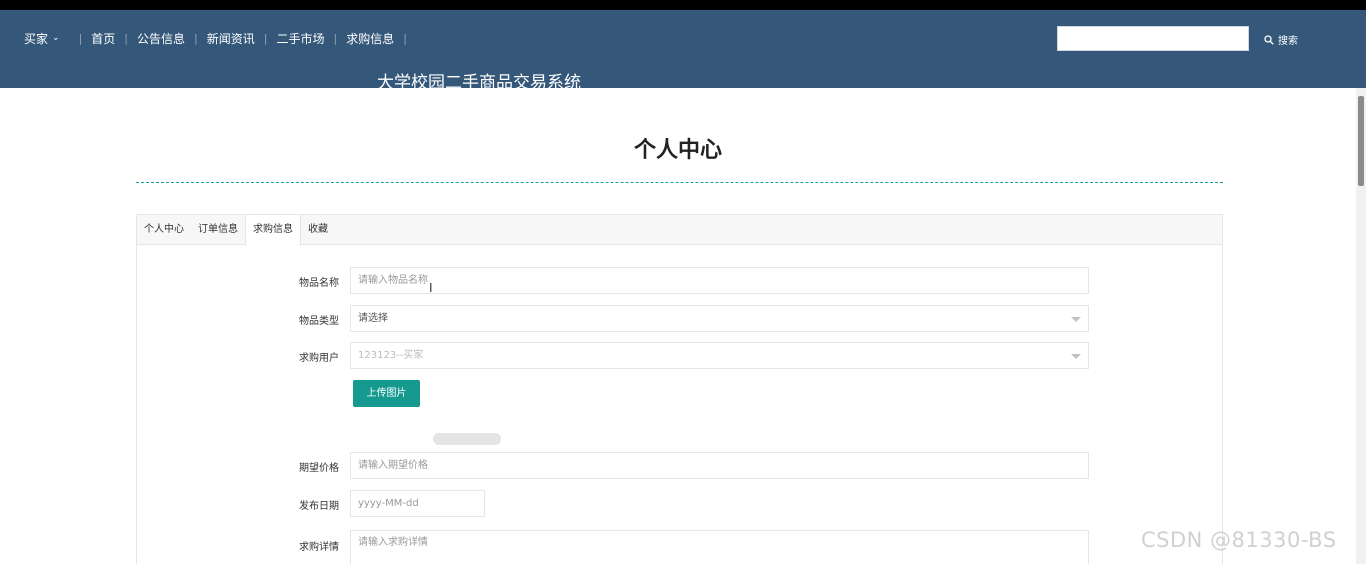 The image size is (1366, 564). What do you see at coordinates (393, 542) in the screenshot?
I see `details-placeholder: 请输入求购详情` at bounding box center [393, 542].